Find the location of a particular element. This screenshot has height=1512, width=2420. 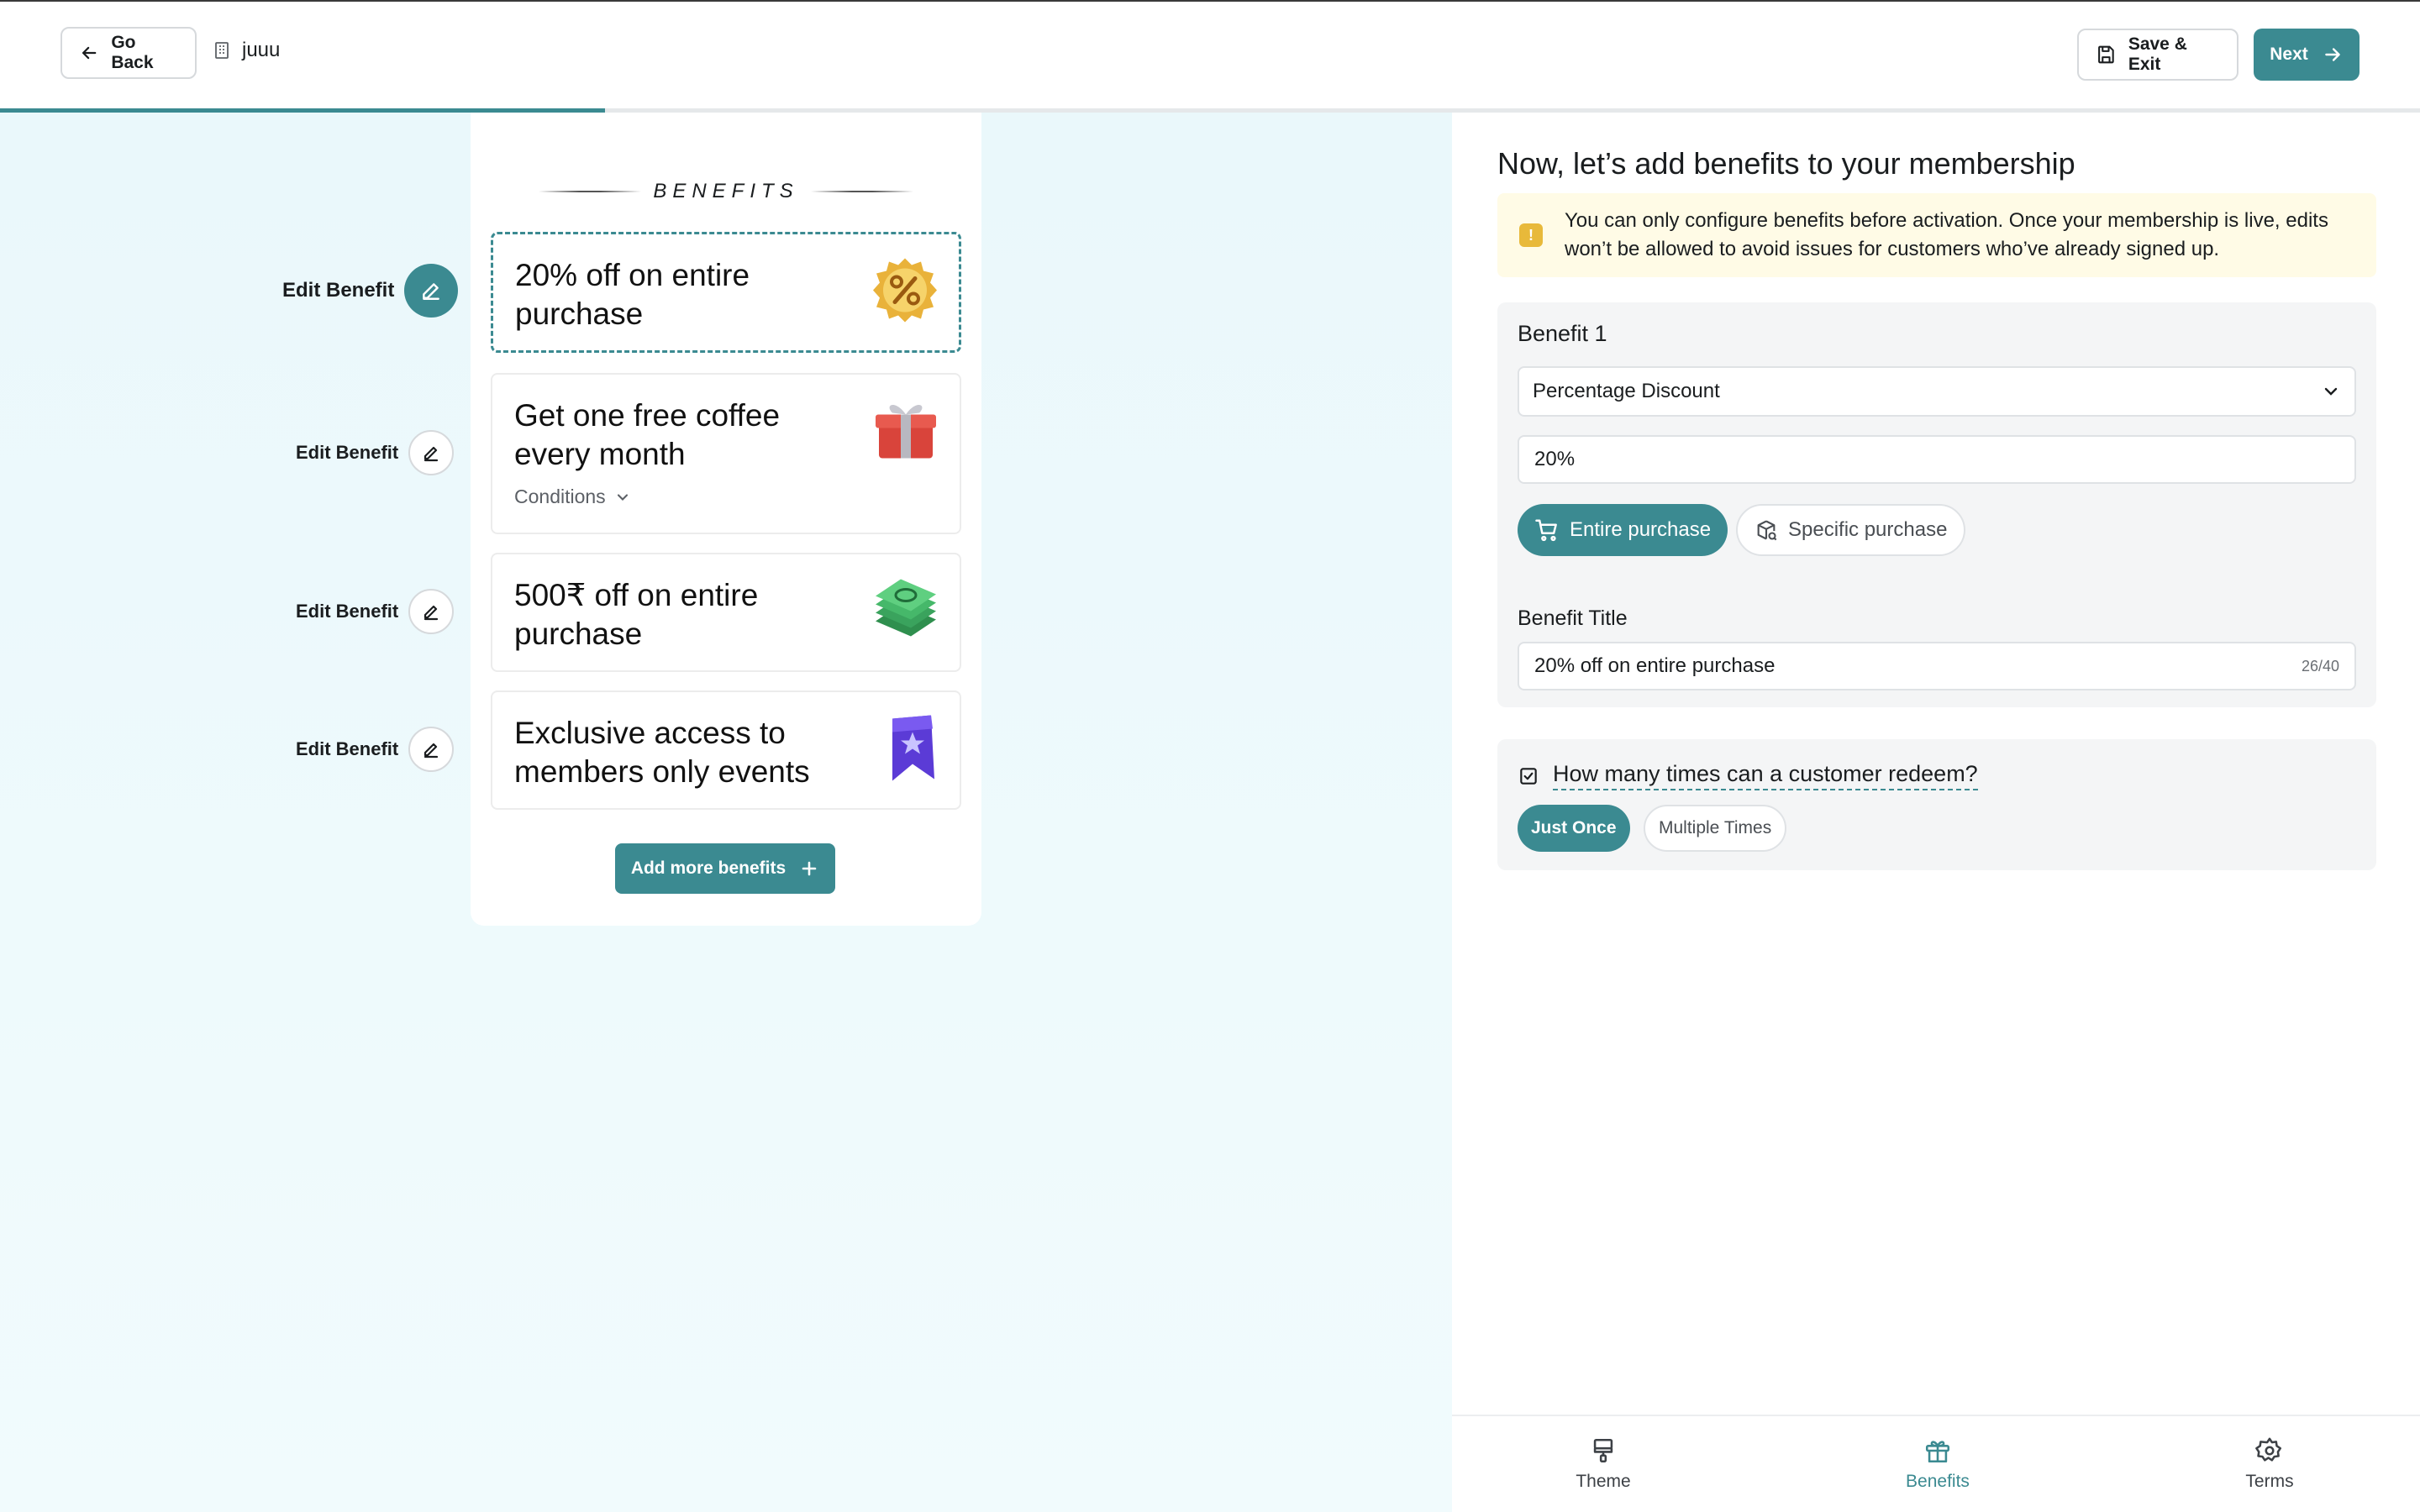

gift-box-icon is located at coordinates (906, 432).